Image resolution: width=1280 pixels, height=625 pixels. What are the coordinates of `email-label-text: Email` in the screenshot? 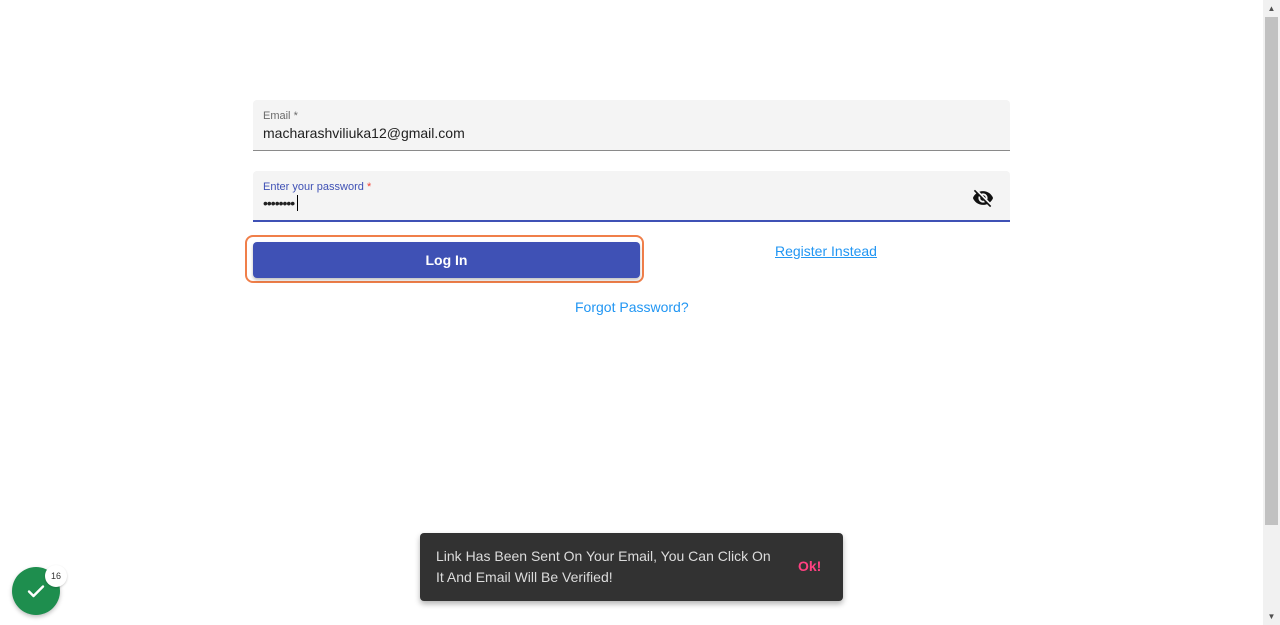 It's located at (277, 116).